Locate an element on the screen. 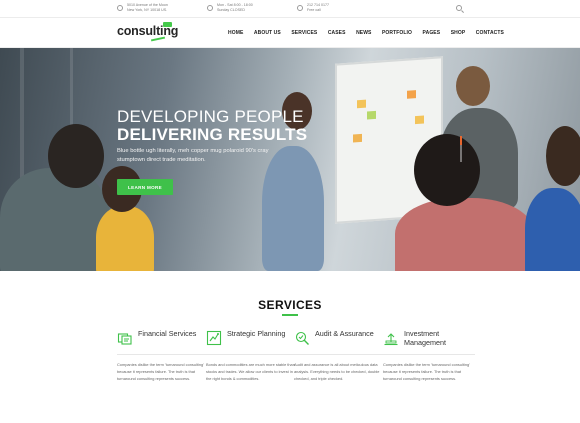  strategy-icon is located at coordinates (214, 338).